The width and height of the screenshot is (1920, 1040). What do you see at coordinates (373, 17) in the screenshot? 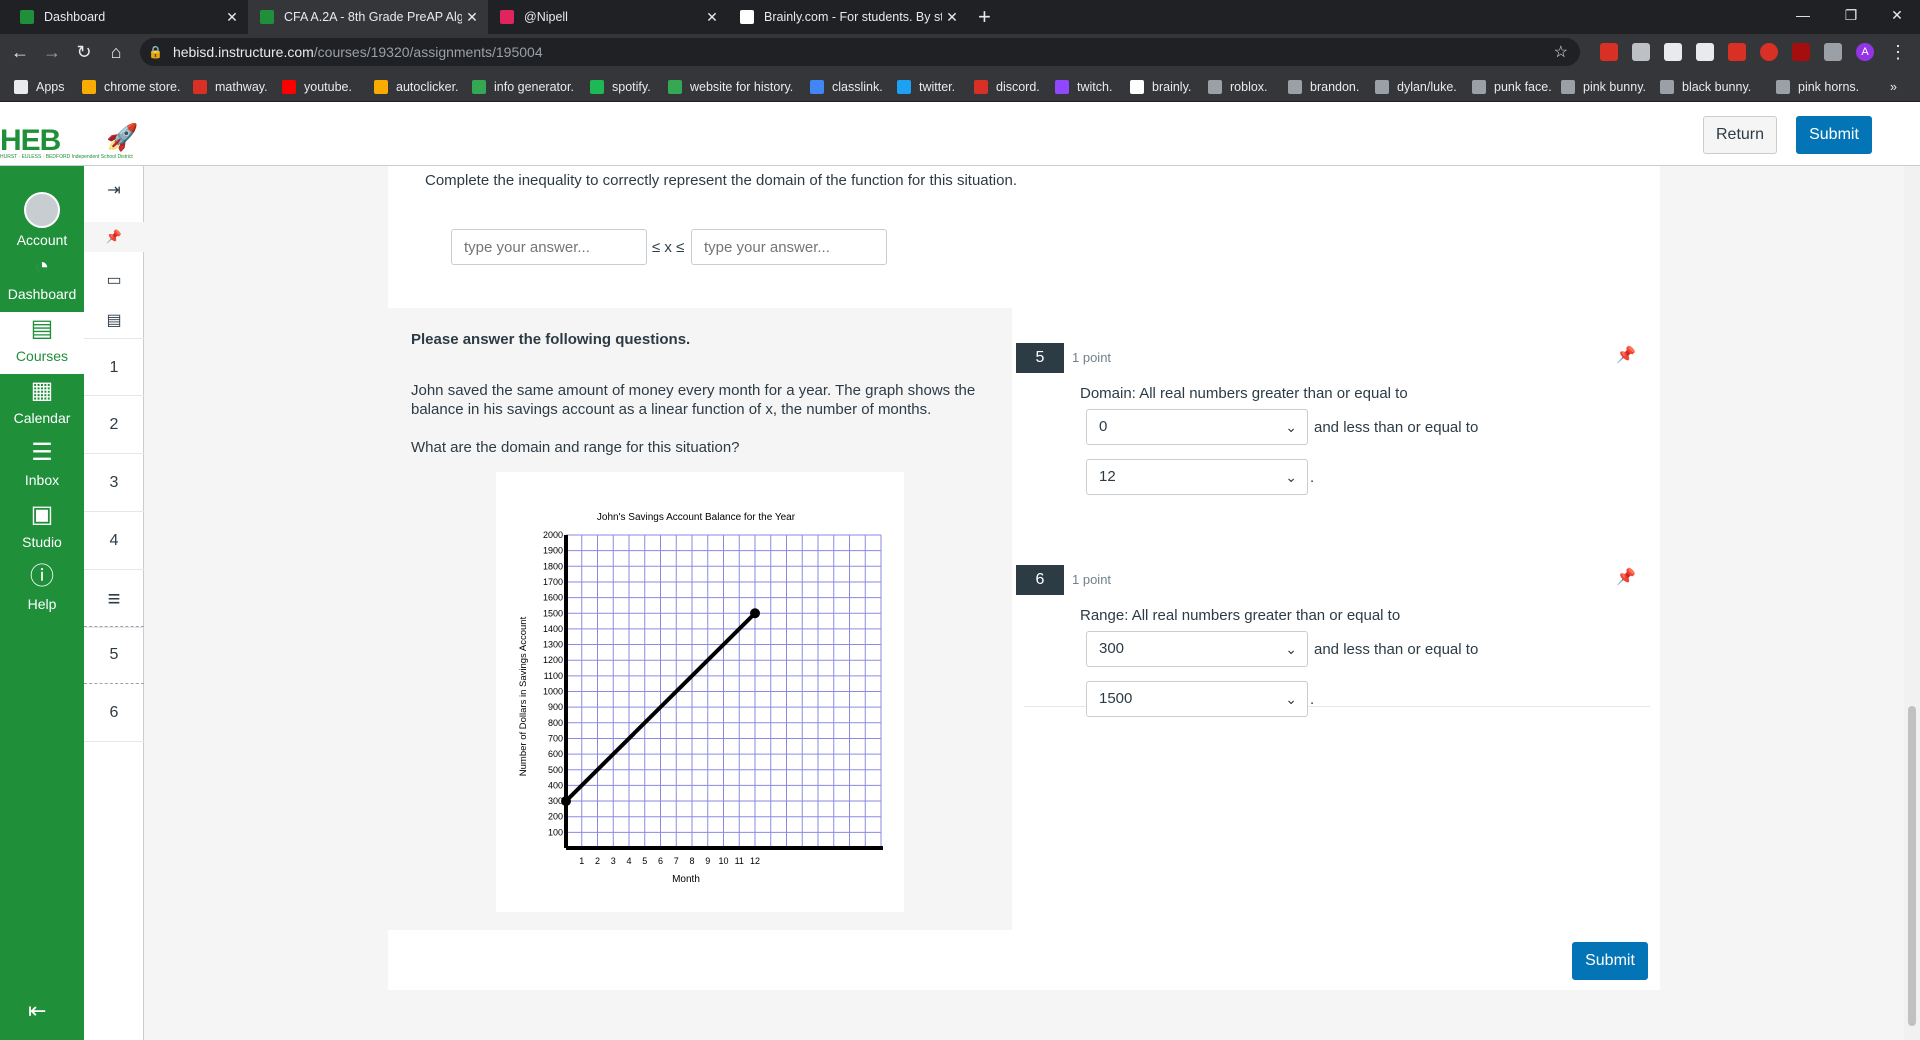
I see `tab-title: CFA A.2A - 8th Grade PreAP Alge` at bounding box center [373, 17].